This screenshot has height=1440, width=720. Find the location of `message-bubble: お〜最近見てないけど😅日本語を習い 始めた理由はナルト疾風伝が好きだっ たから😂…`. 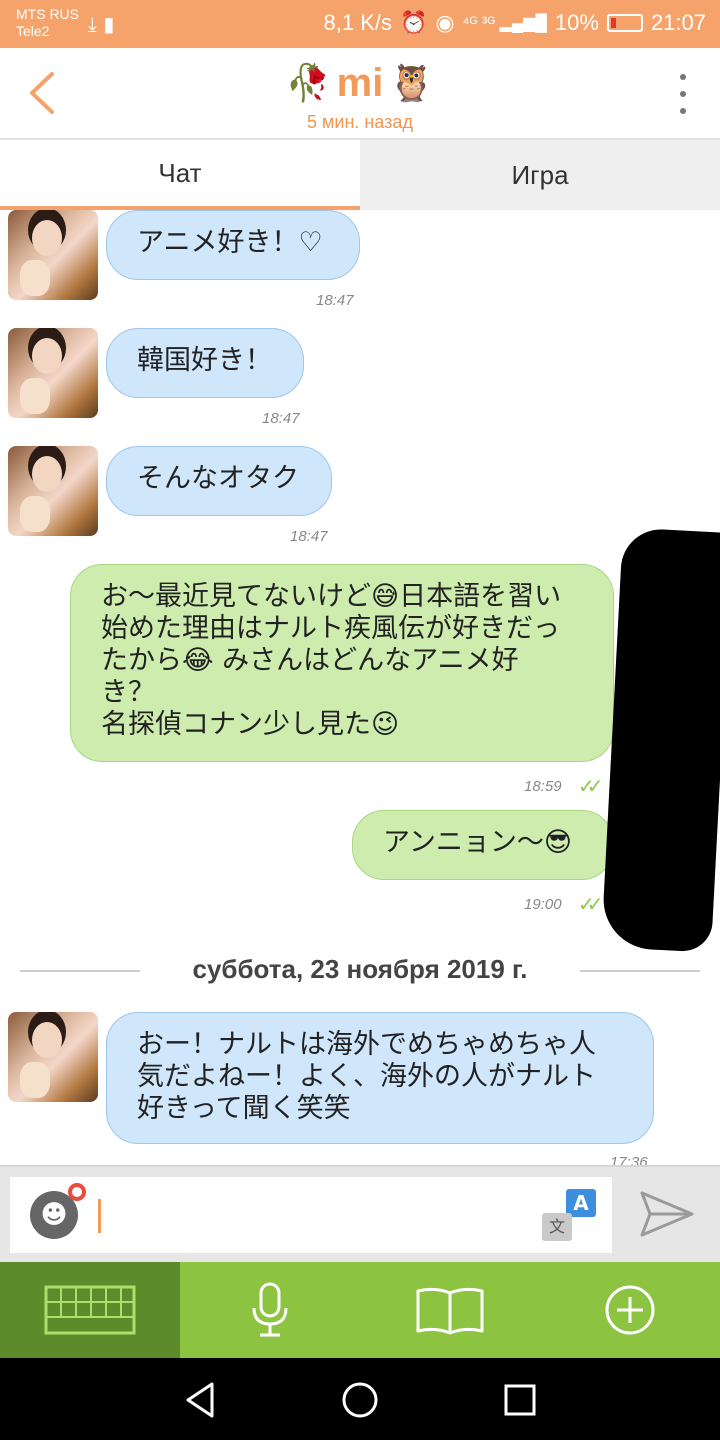

message-bubble: お〜最近見てないけど😅日本語を習い 始めた理由はナルト疾風伝が好きだっ たから😂… is located at coordinates (342, 663).